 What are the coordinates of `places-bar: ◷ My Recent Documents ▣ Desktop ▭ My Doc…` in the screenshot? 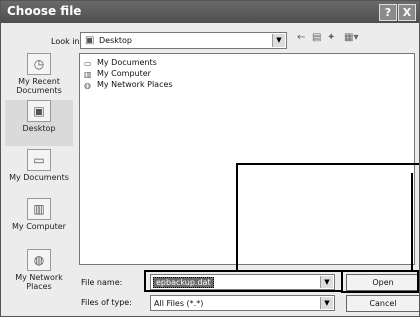 It's located at (39, 184).